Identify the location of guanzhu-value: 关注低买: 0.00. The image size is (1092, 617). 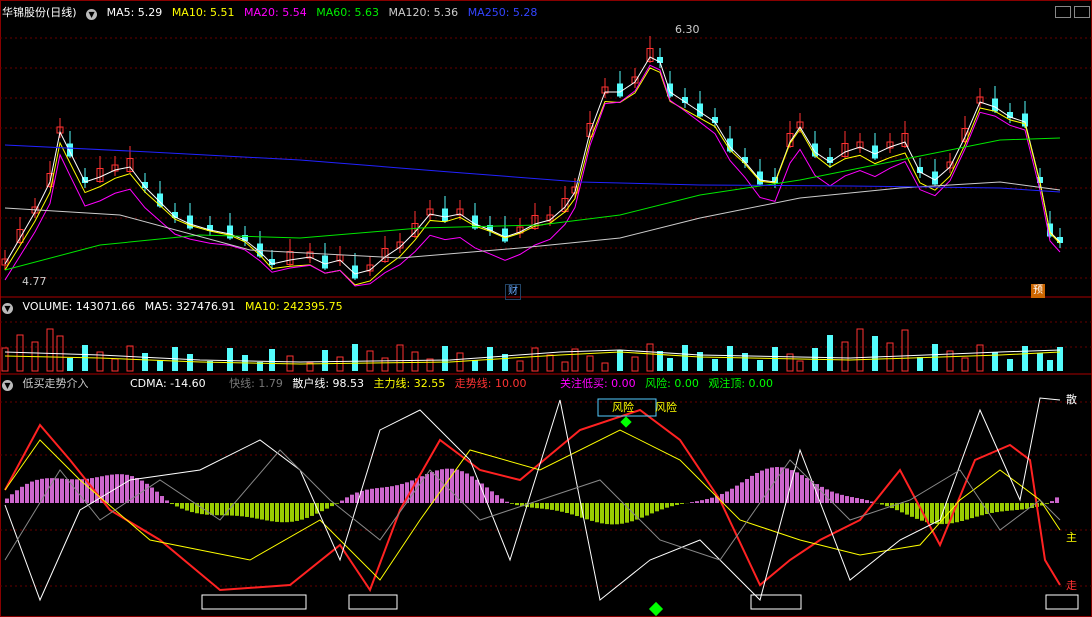
(597, 383).